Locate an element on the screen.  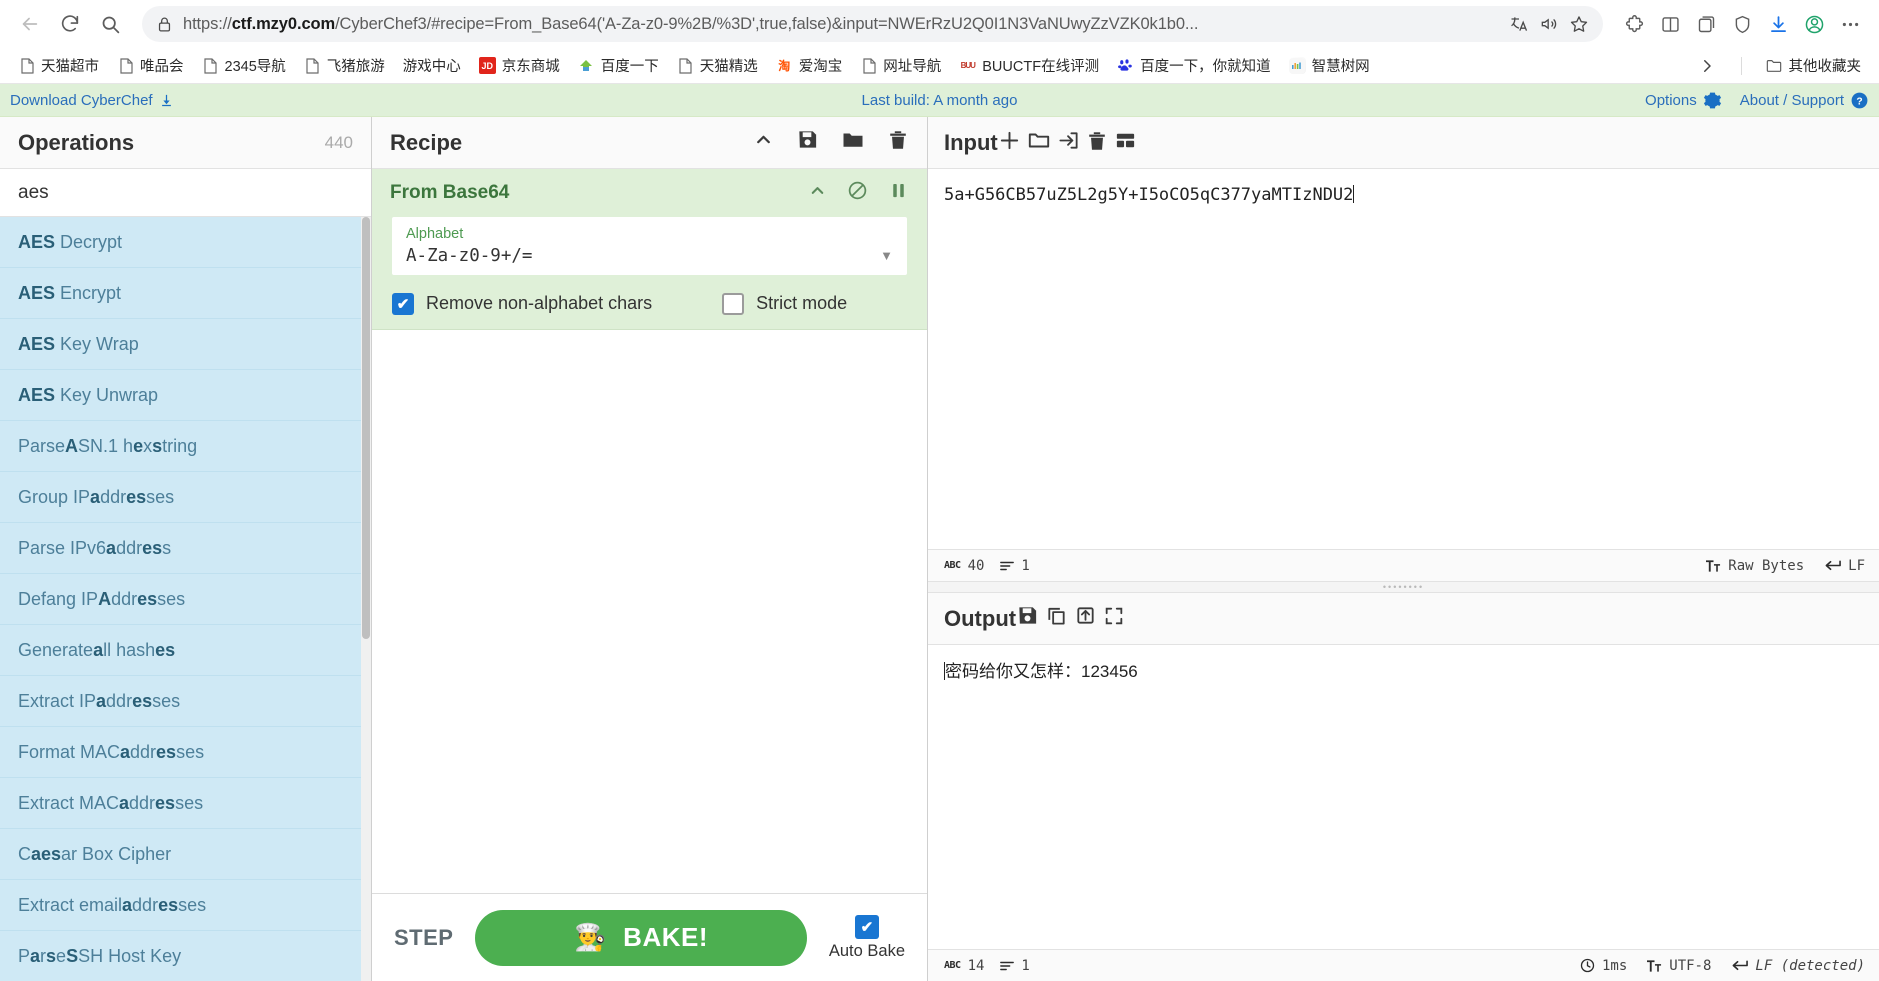
split-screen-button is located at coordinates (1670, 24).